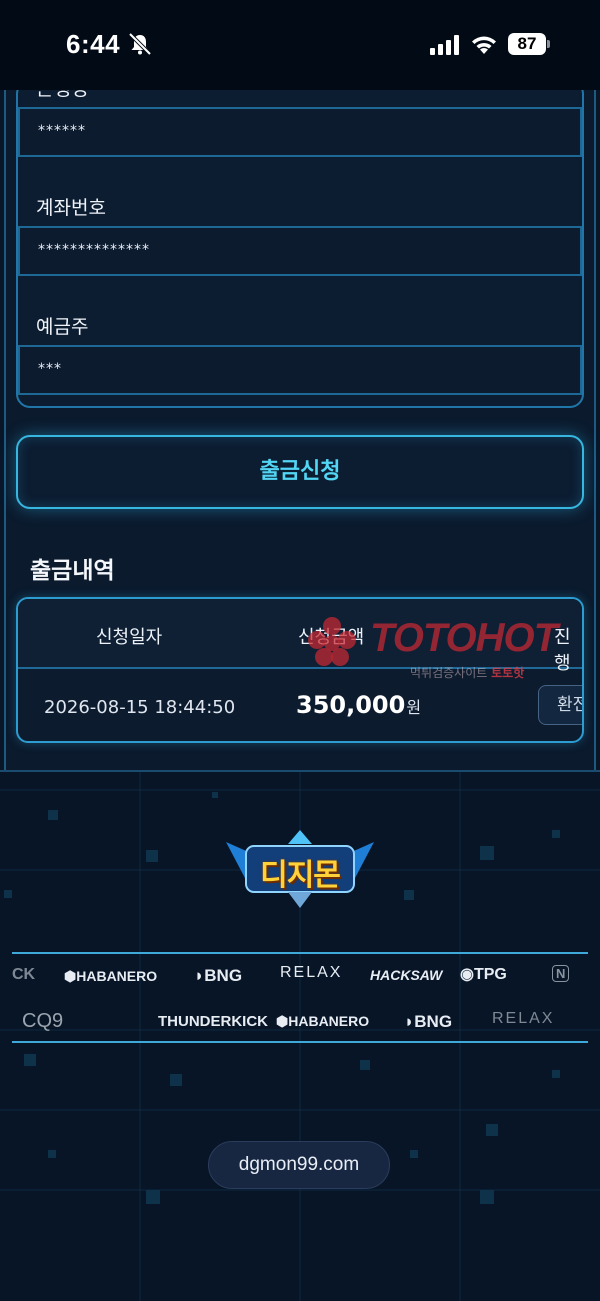 The width and height of the screenshot is (600, 1301). I want to click on column-header-amount: 신청금액, so click(331, 637).